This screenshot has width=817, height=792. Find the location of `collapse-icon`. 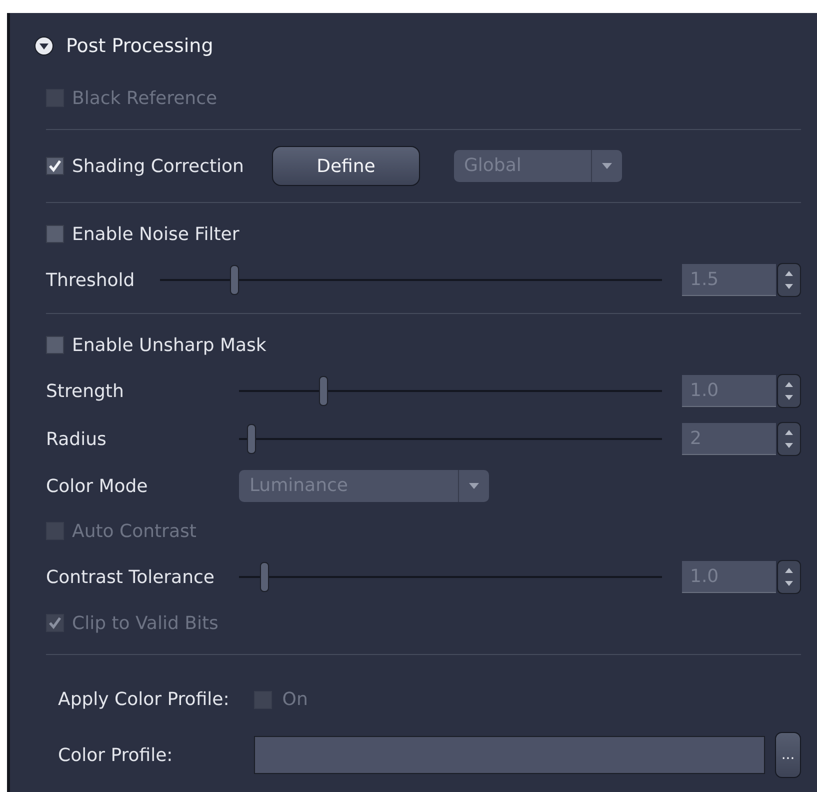

collapse-icon is located at coordinates (44, 46).